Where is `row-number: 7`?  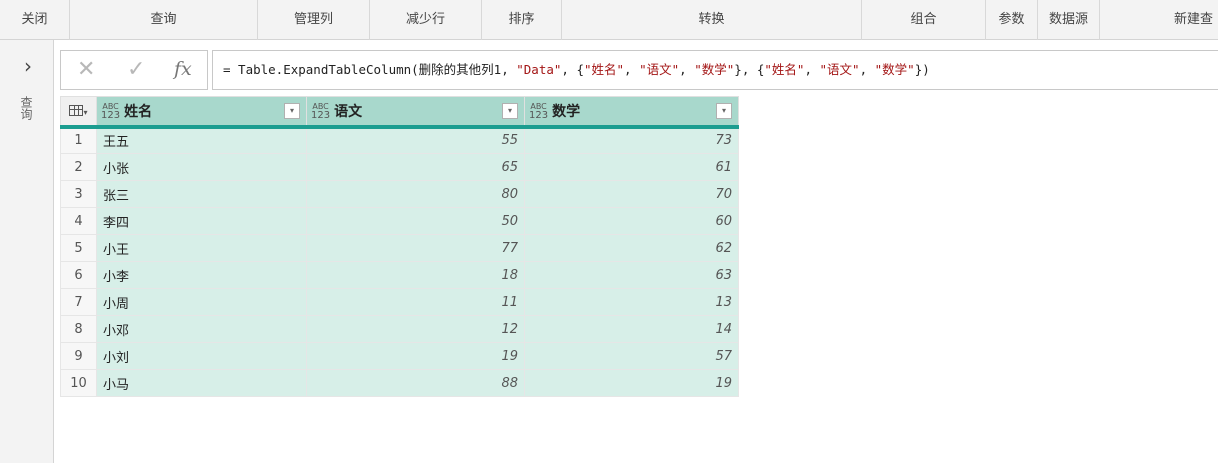
row-number: 7 is located at coordinates (78, 302).